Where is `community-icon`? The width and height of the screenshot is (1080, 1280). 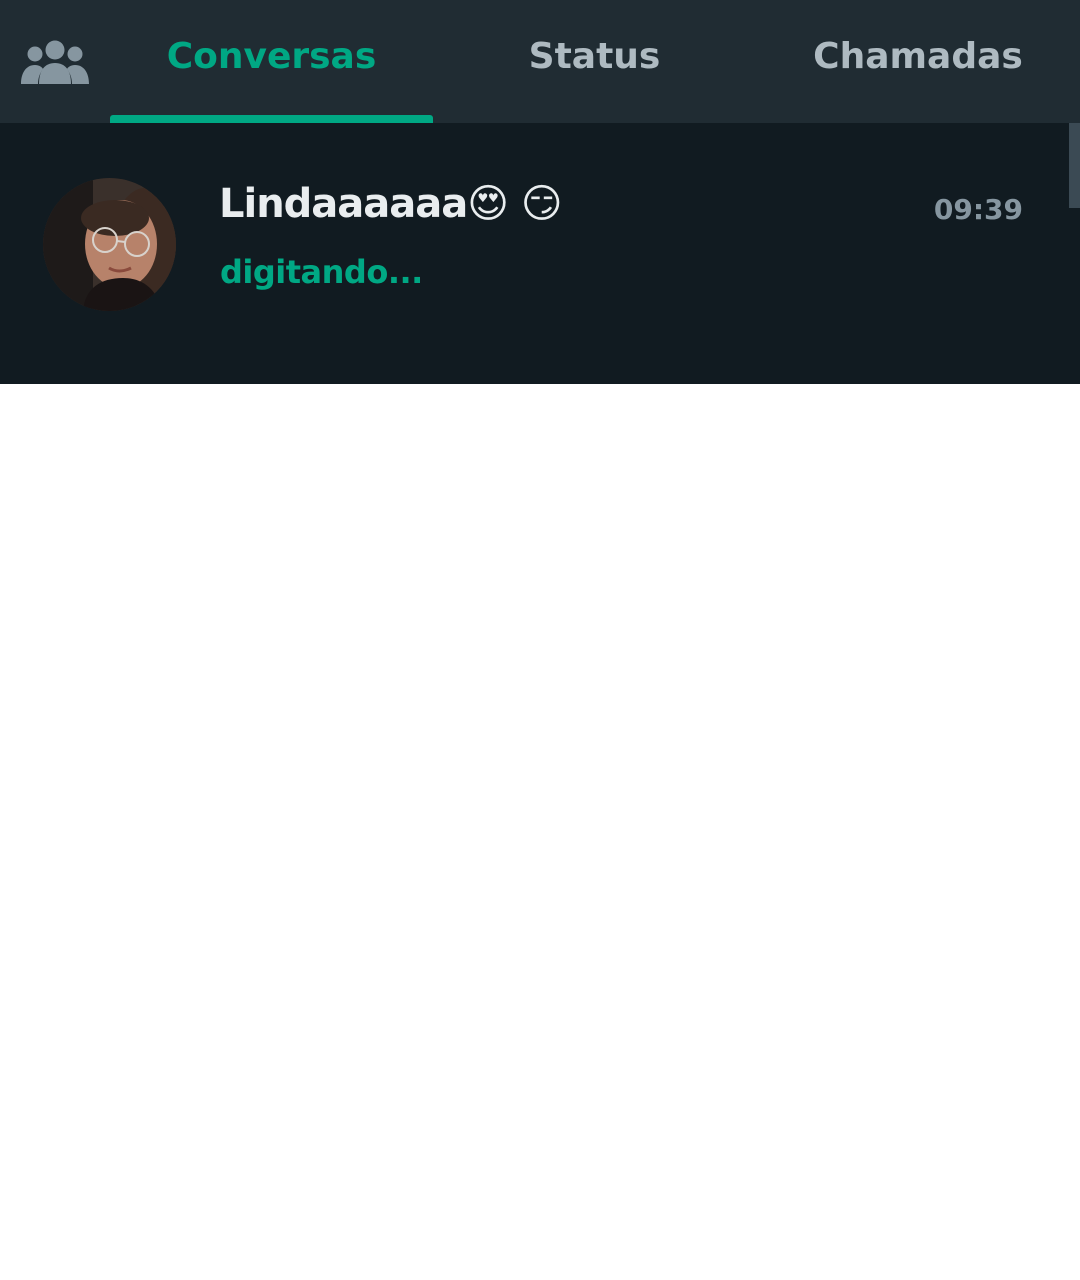
community-icon is located at coordinates (55, 62).